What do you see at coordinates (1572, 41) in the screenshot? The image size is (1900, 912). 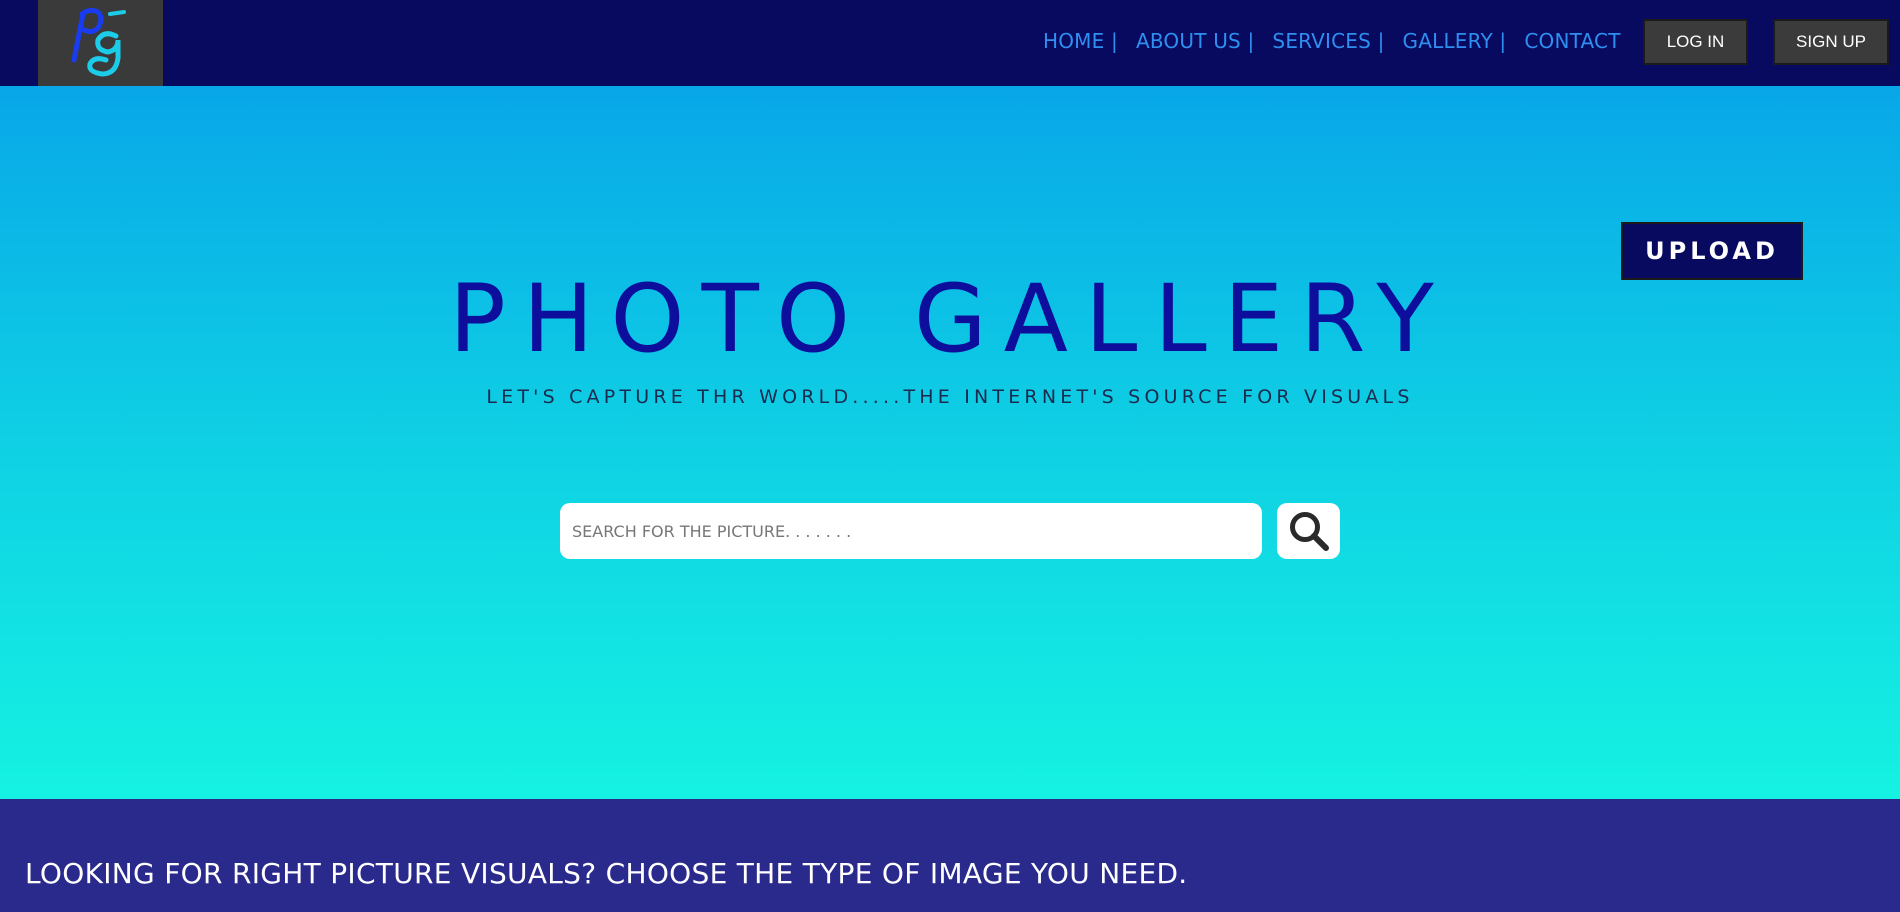 I see `nav-contact: CONTACT` at bounding box center [1572, 41].